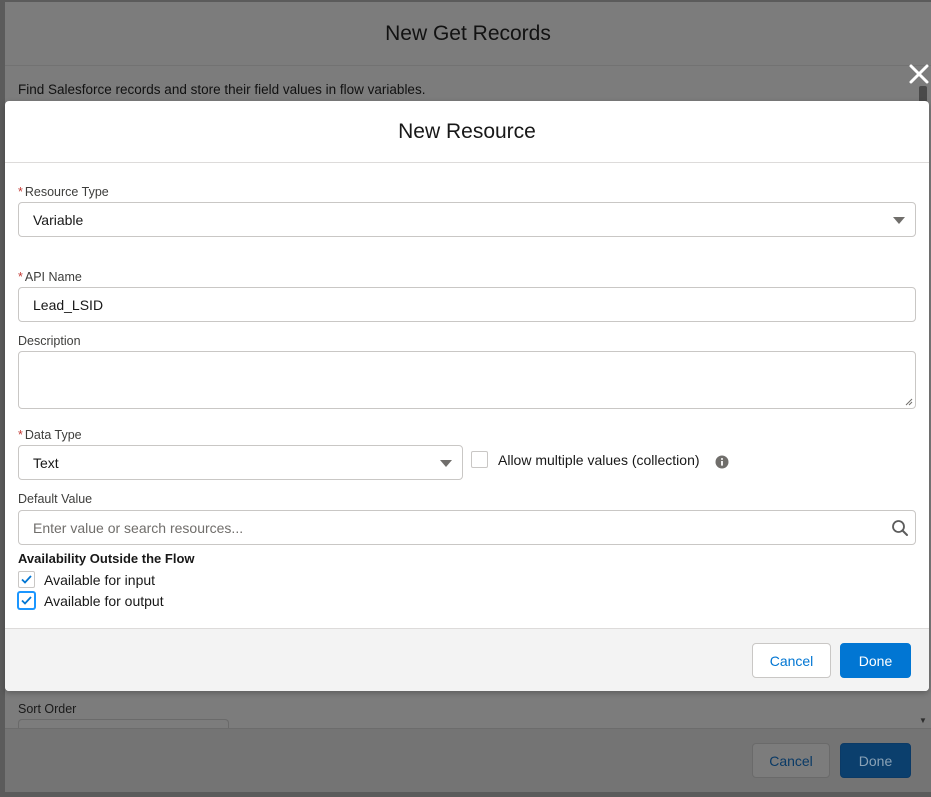  What do you see at coordinates (923, 720) in the screenshot?
I see `scroll-down-arrow-icon: ▼` at bounding box center [923, 720].